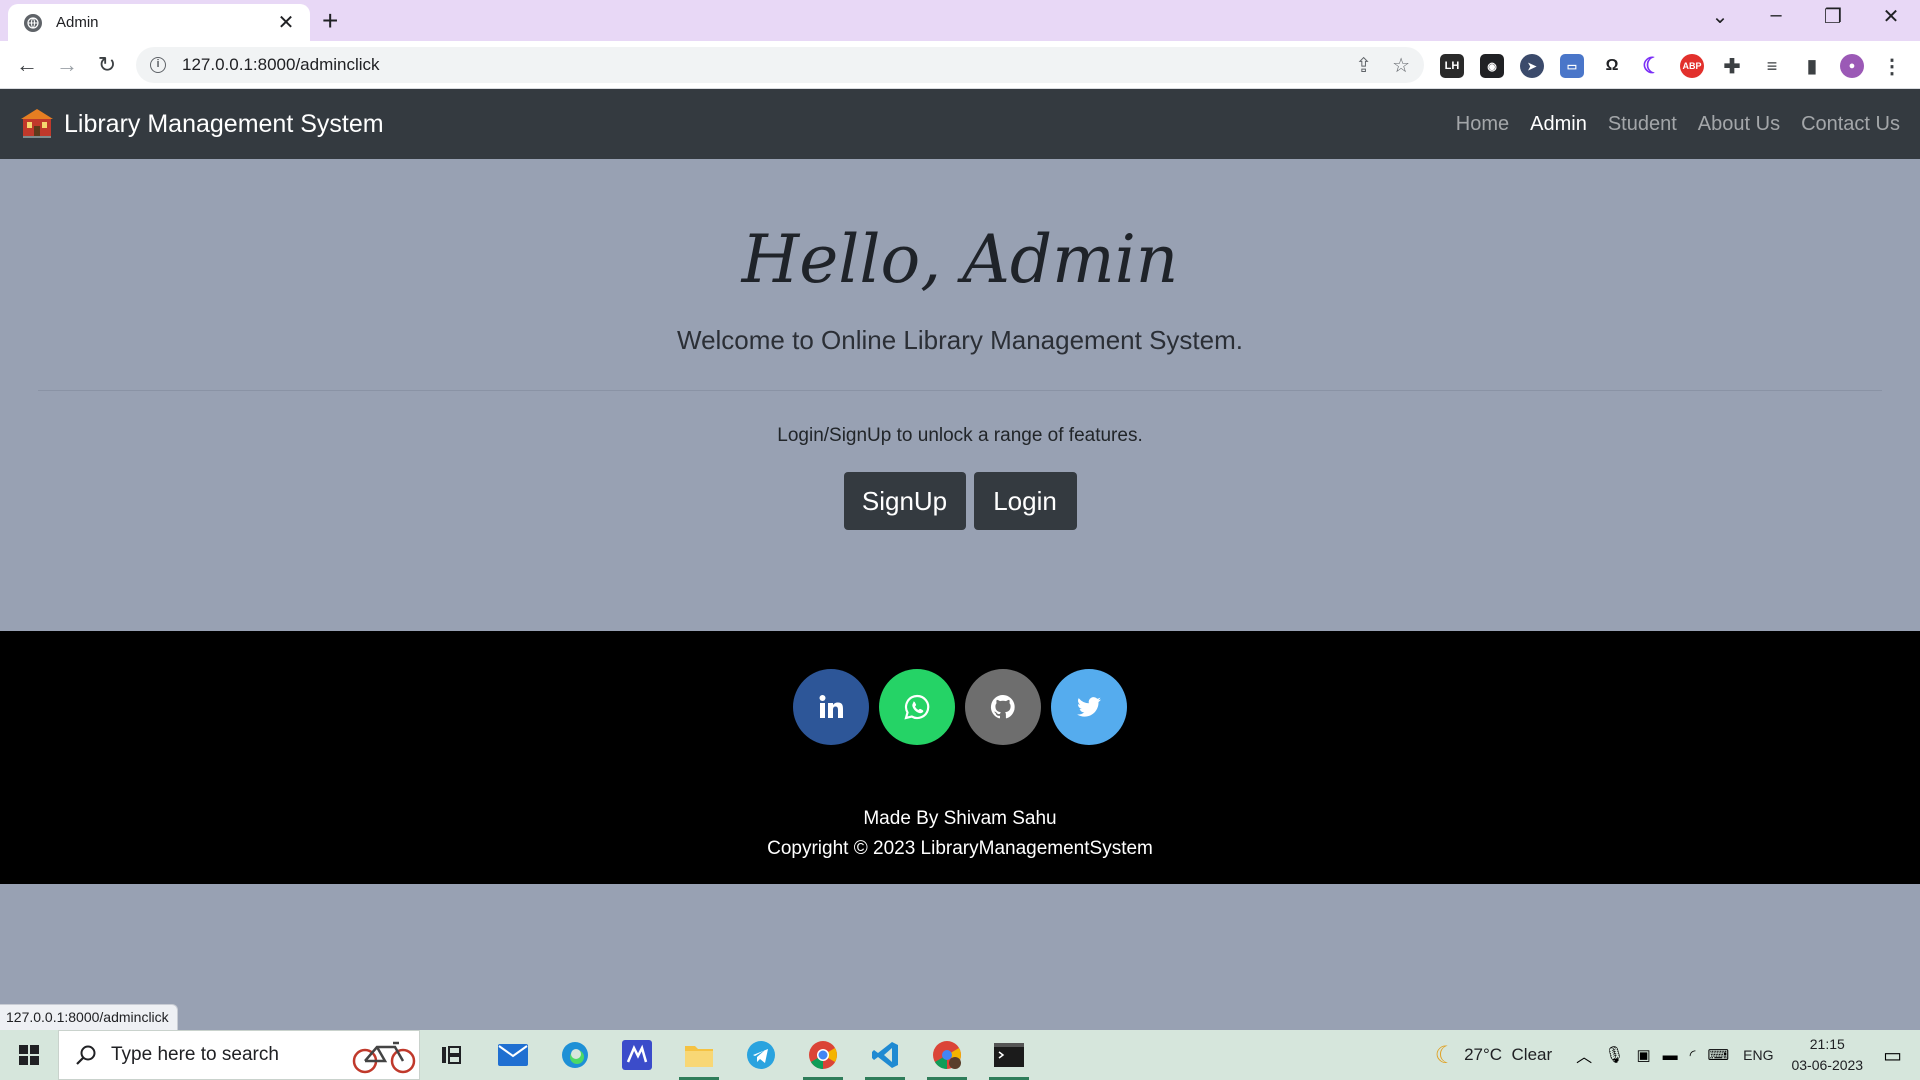 The width and height of the screenshot is (1920, 1080). What do you see at coordinates (1492, 66) in the screenshot?
I see `spy-extension-icon: ◉` at bounding box center [1492, 66].